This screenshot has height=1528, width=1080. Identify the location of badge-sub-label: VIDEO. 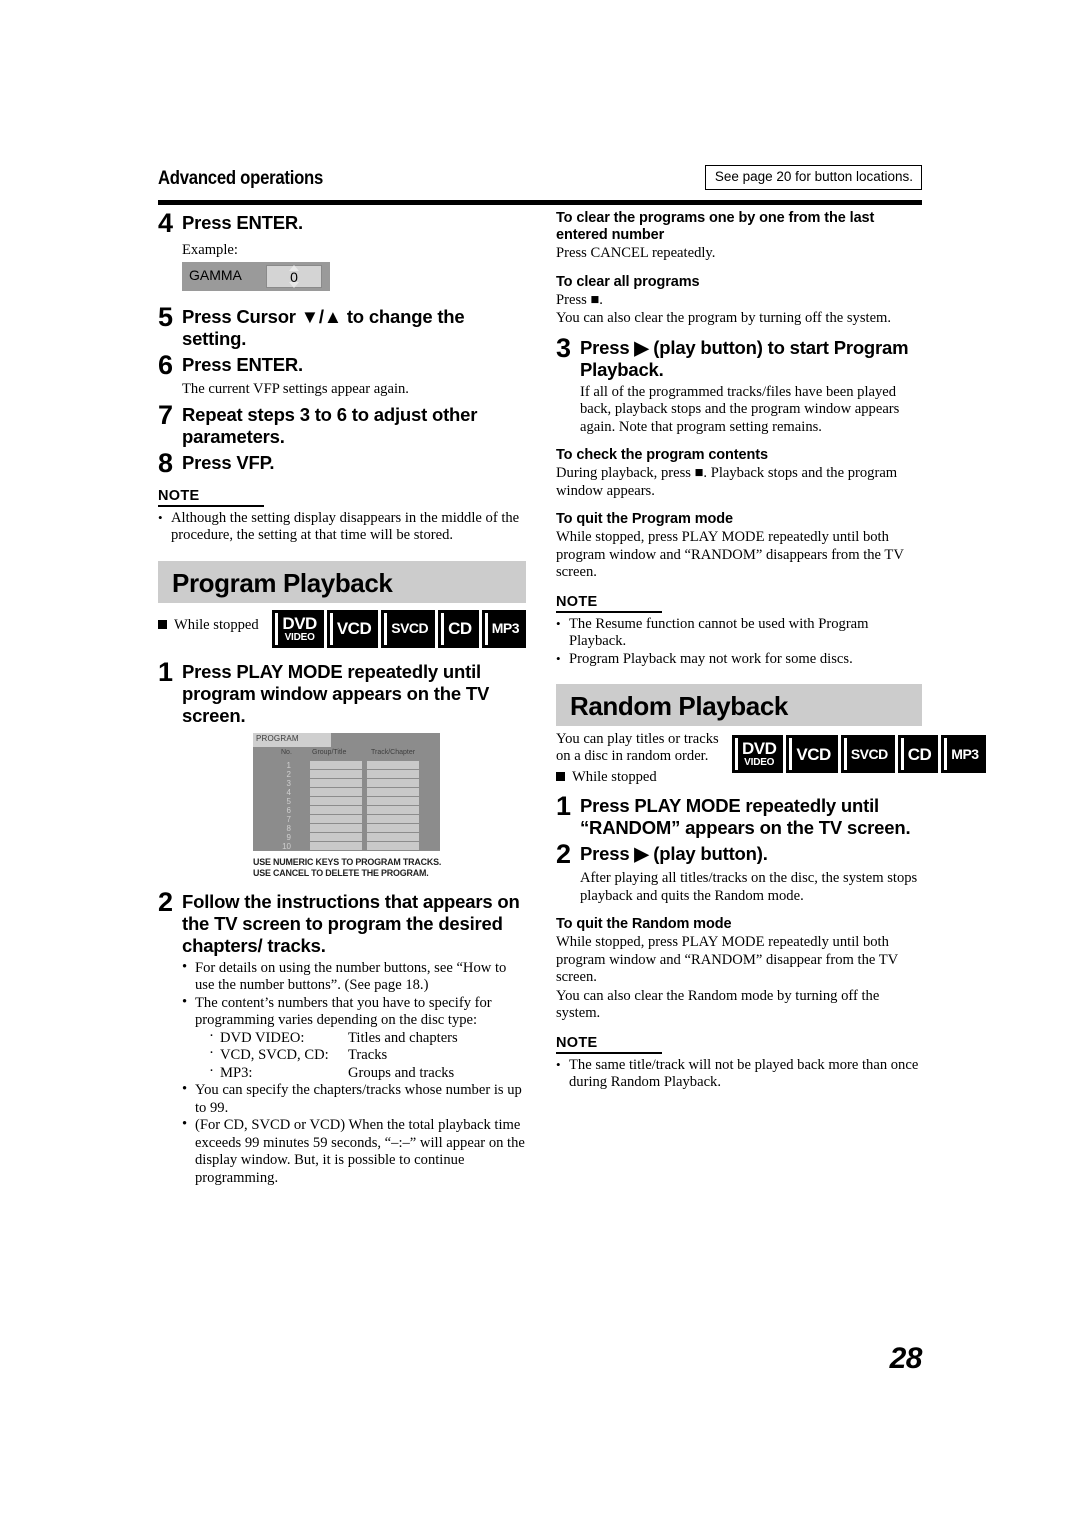
(299, 637).